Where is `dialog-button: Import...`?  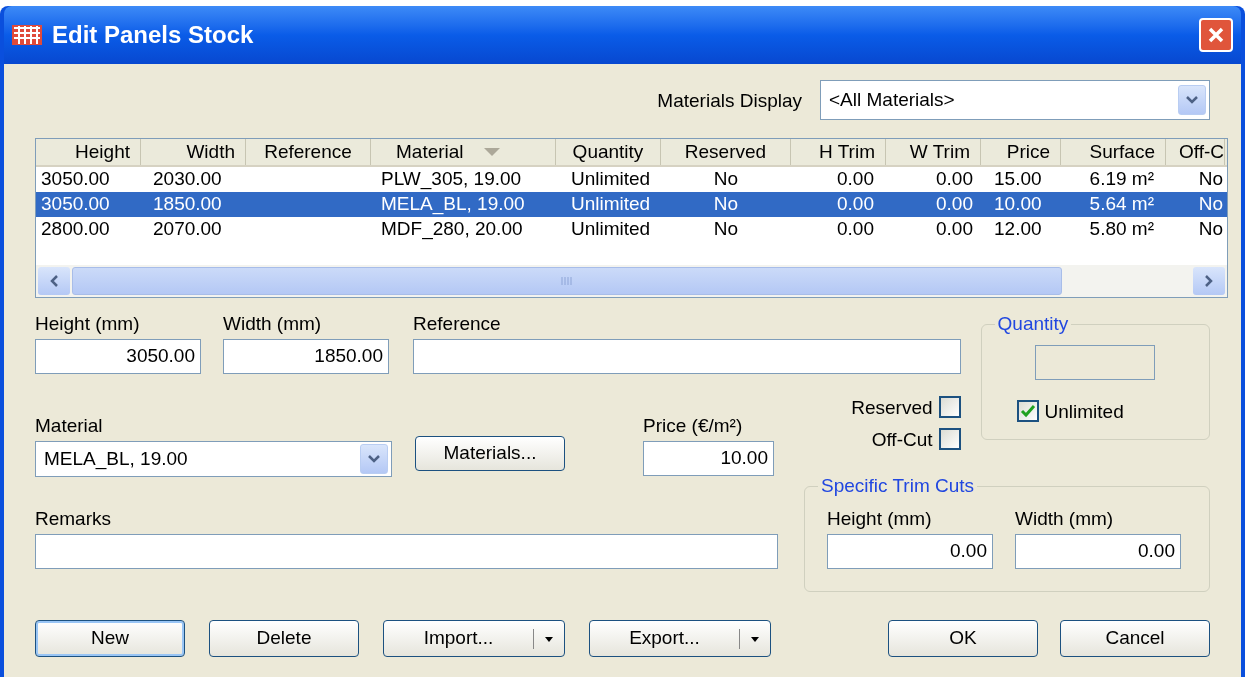
dialog-button: Import... is located at coordinates (474, 638).